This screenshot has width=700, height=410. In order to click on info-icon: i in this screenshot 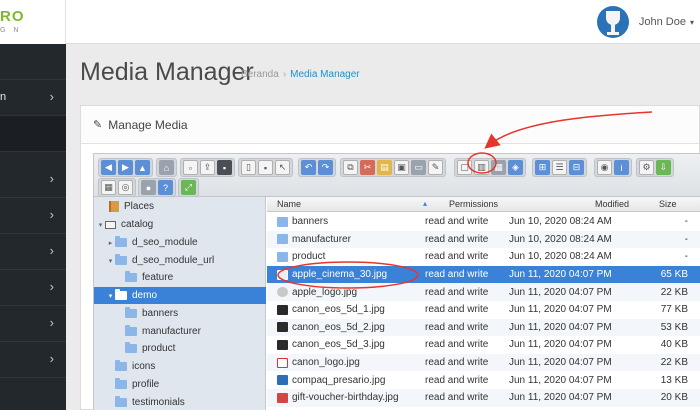, I will do `click(621, 167)`.